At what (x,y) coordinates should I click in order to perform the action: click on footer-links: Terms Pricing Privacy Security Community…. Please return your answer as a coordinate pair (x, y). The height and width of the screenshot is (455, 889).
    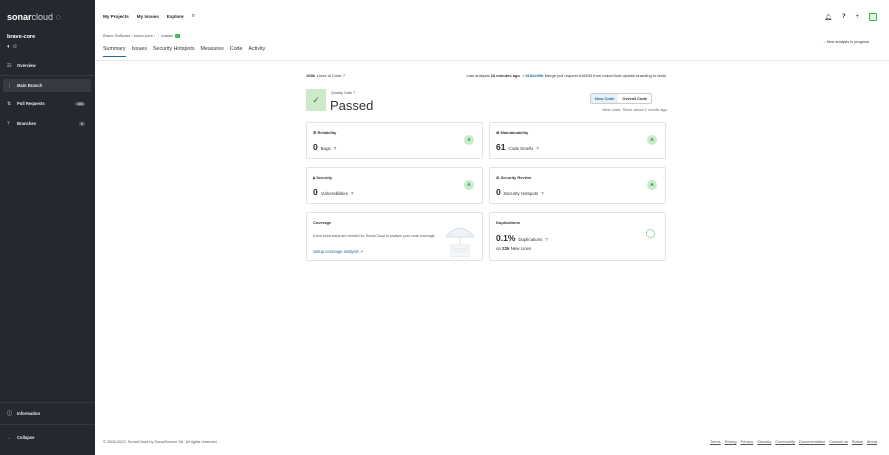
    Looking at the image, I should click on (793, 441).